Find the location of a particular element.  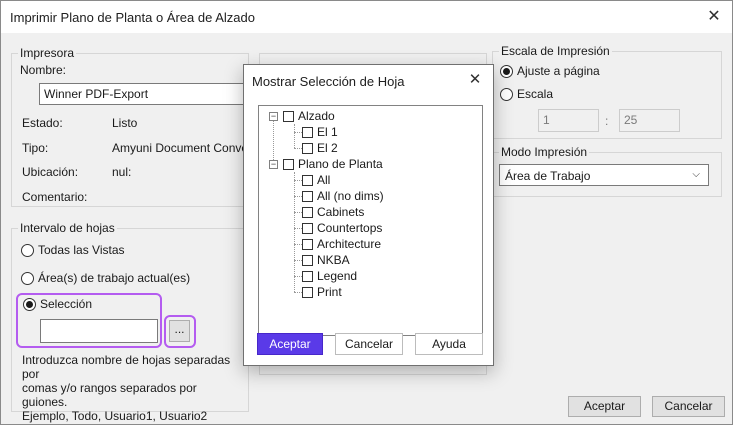

range-legend: Intervalo de hojas is located at coordinates (67, 228).